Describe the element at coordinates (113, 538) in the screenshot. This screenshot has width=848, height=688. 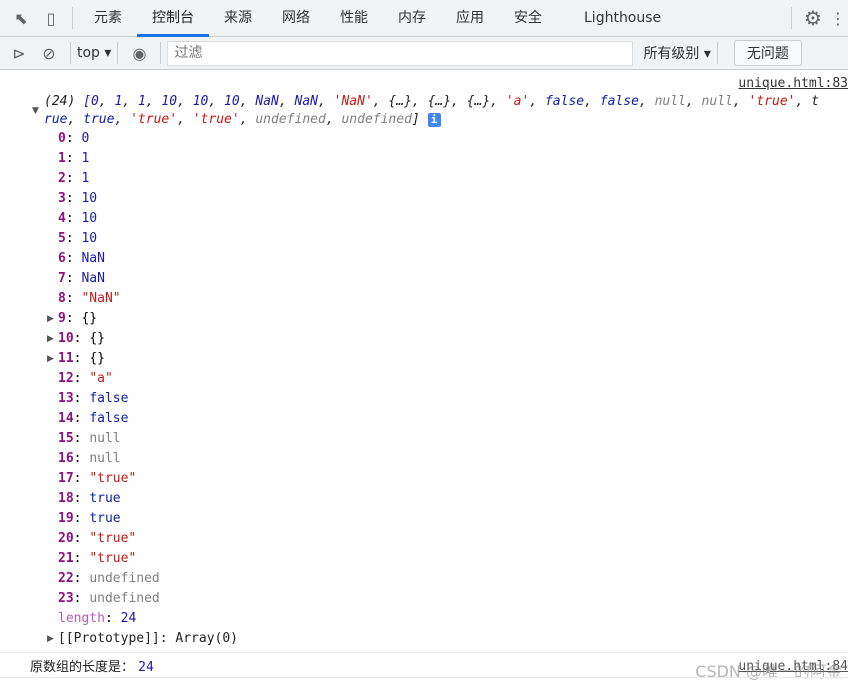
I see `item-value: "true"` at that location.